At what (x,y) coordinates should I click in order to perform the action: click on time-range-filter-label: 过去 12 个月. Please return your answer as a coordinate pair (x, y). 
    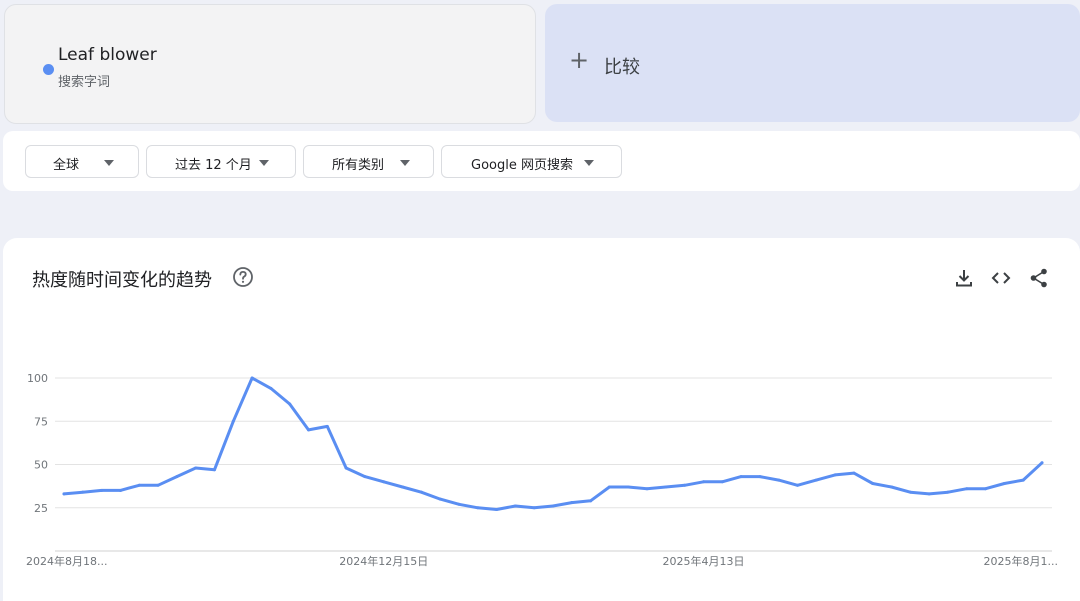
    Looking at the image, I should click on (213, 165).